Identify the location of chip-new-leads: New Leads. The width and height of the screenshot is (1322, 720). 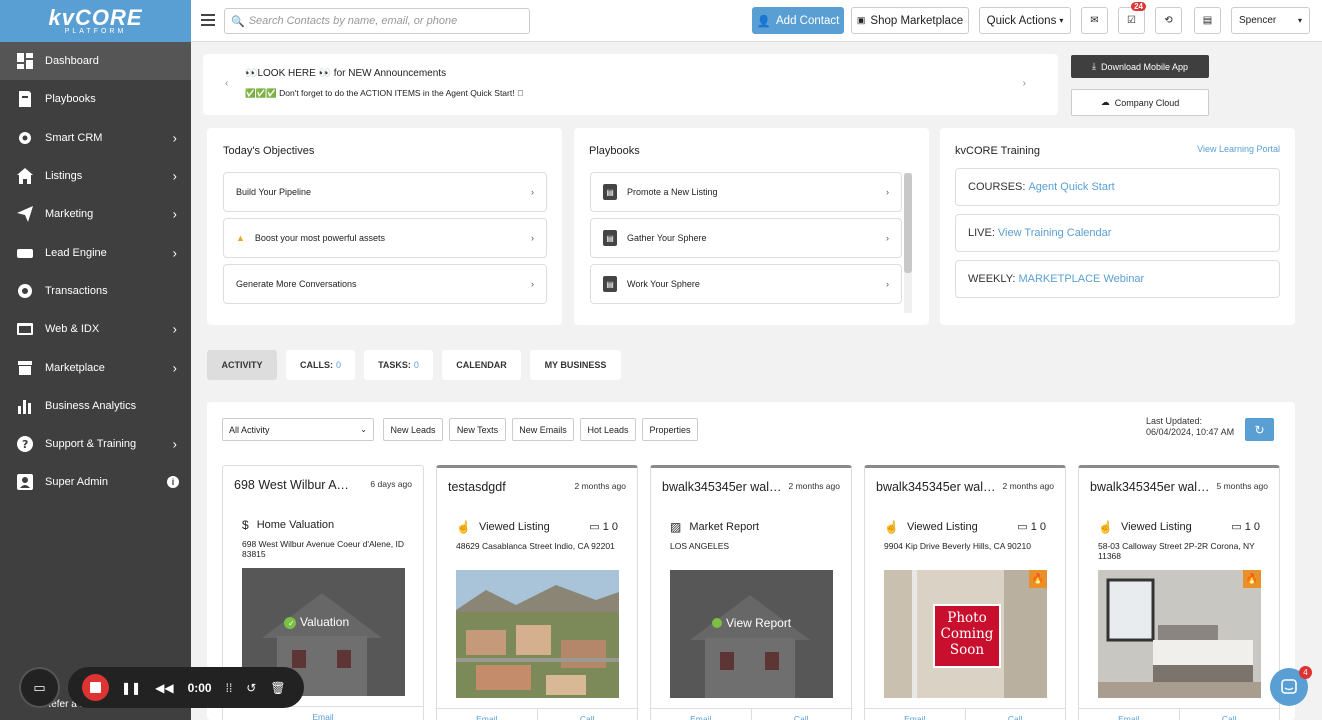
(413, 429).